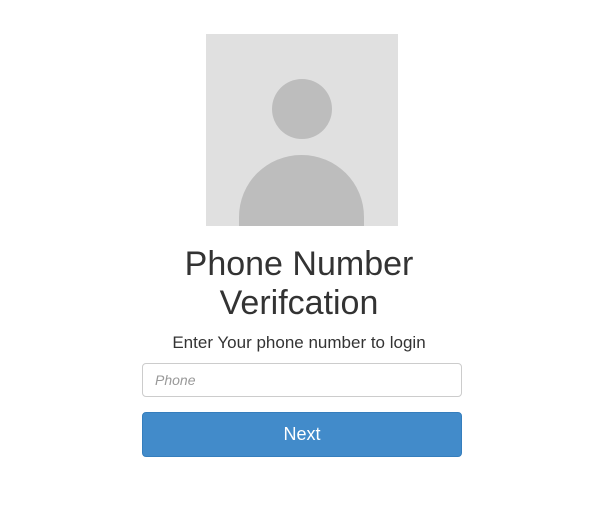 The height and width of the screenshot is (521, 598). What do you see at coordinates (299, 264) in the screenshot?
I see `page-title-line-1: Phone Number` at bounding box center [299, 264].